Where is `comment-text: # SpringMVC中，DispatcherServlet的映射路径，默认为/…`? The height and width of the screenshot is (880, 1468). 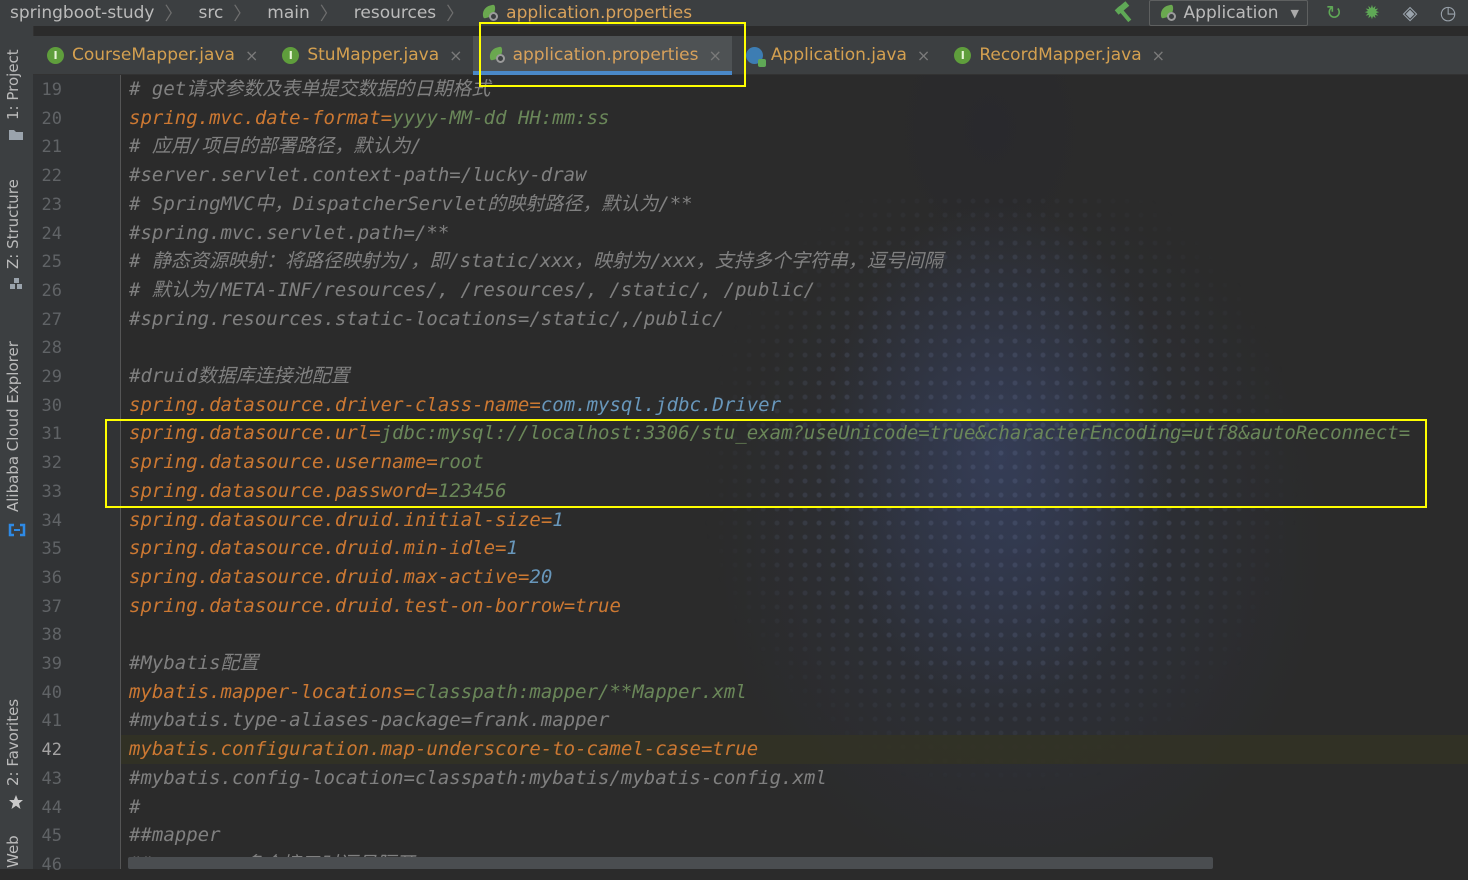
comment-text: # SpringMVC中，DispatcherServlet的映射路径，默认为/… is located at coordinates (411, 203).